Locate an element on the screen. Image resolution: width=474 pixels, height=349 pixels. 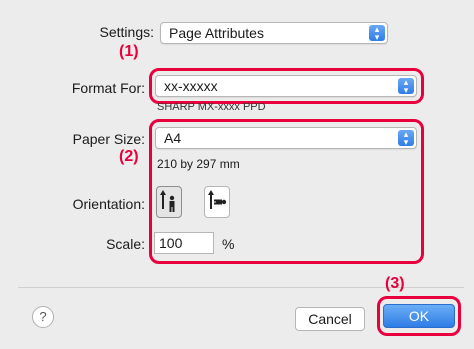
settings-label: Settings: is located at coordinates (126, 32).